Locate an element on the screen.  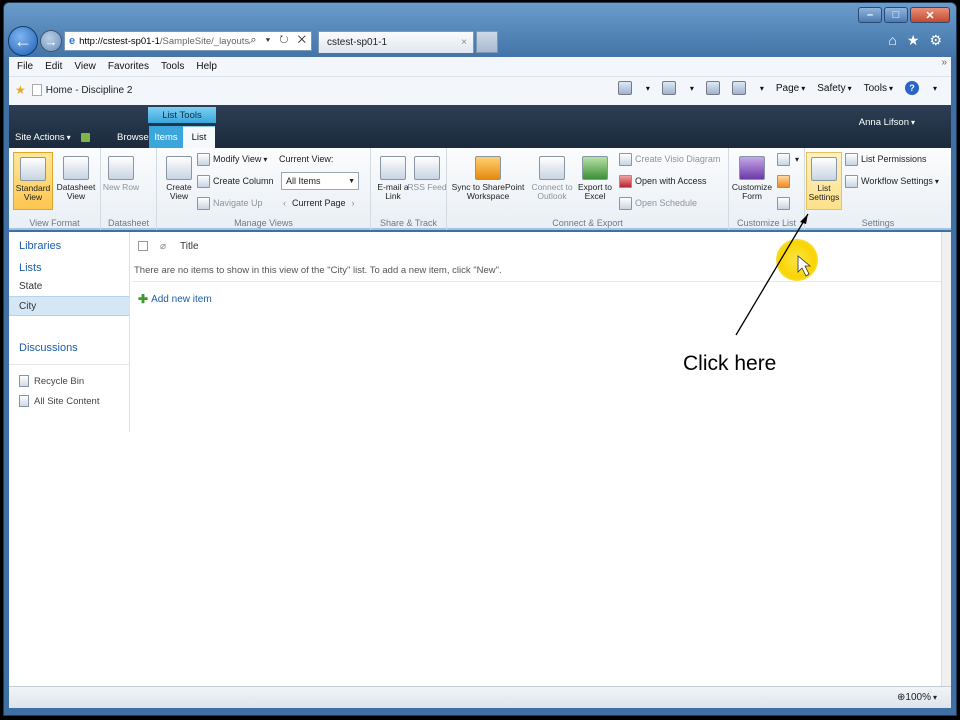
infopath-icon is located at coordinates (752, 168).